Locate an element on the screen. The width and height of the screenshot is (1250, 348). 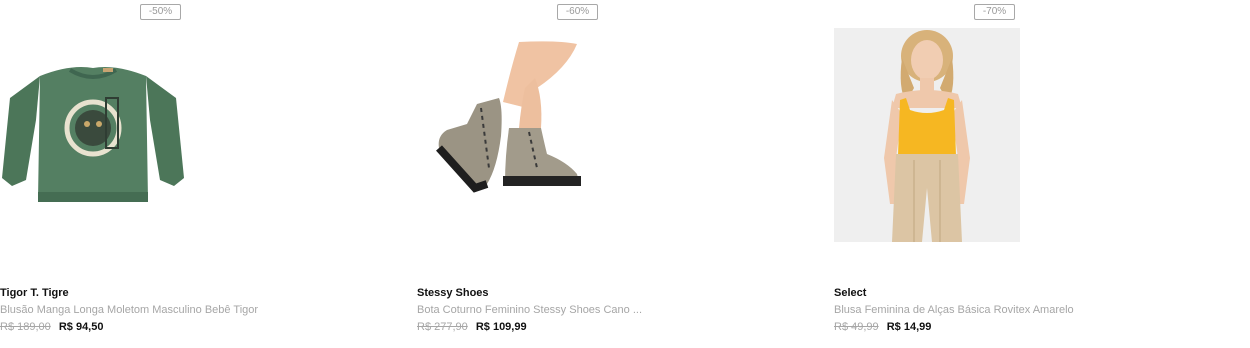
discount-badge: -50% is located at coordinates (160, 12).